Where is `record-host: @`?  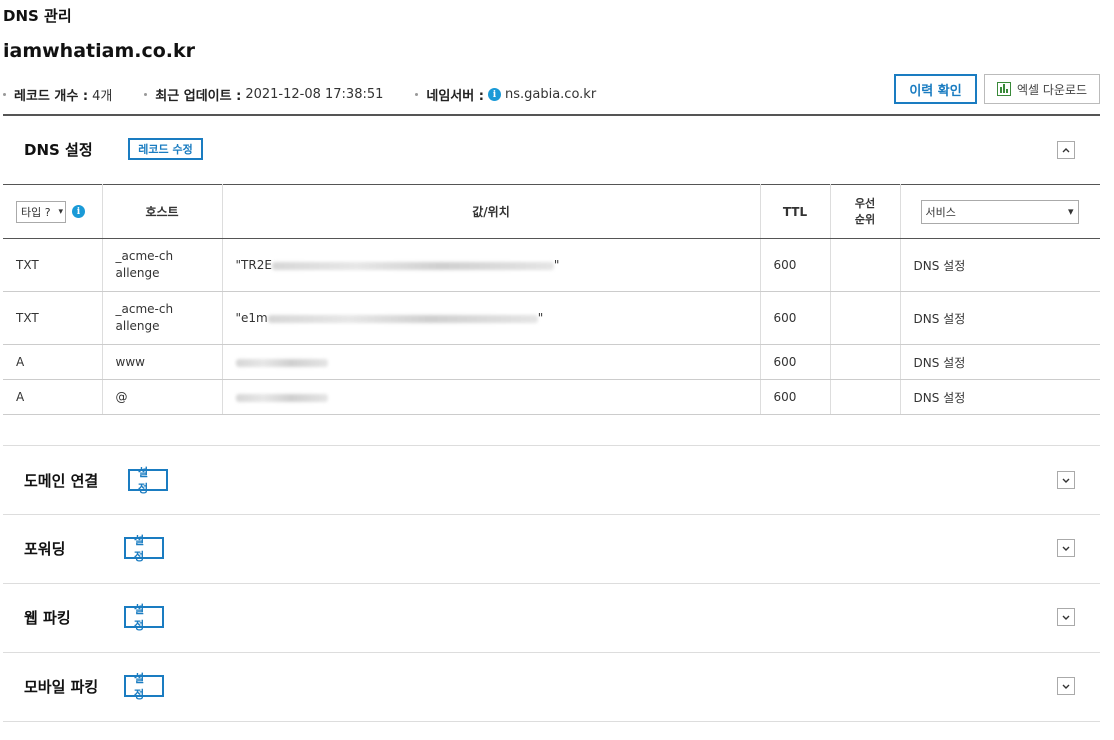 record-host: @ is located at coordinates (162, 397).